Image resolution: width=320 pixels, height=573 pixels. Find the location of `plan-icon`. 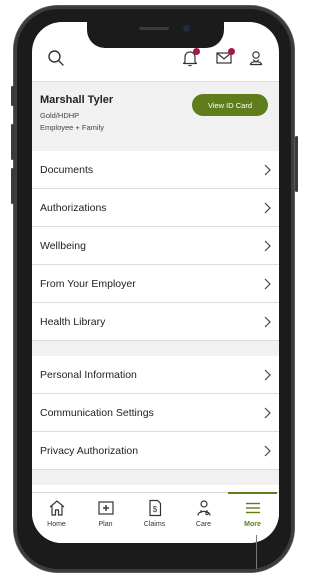

plan-icon is located at coordinates (105, 508).